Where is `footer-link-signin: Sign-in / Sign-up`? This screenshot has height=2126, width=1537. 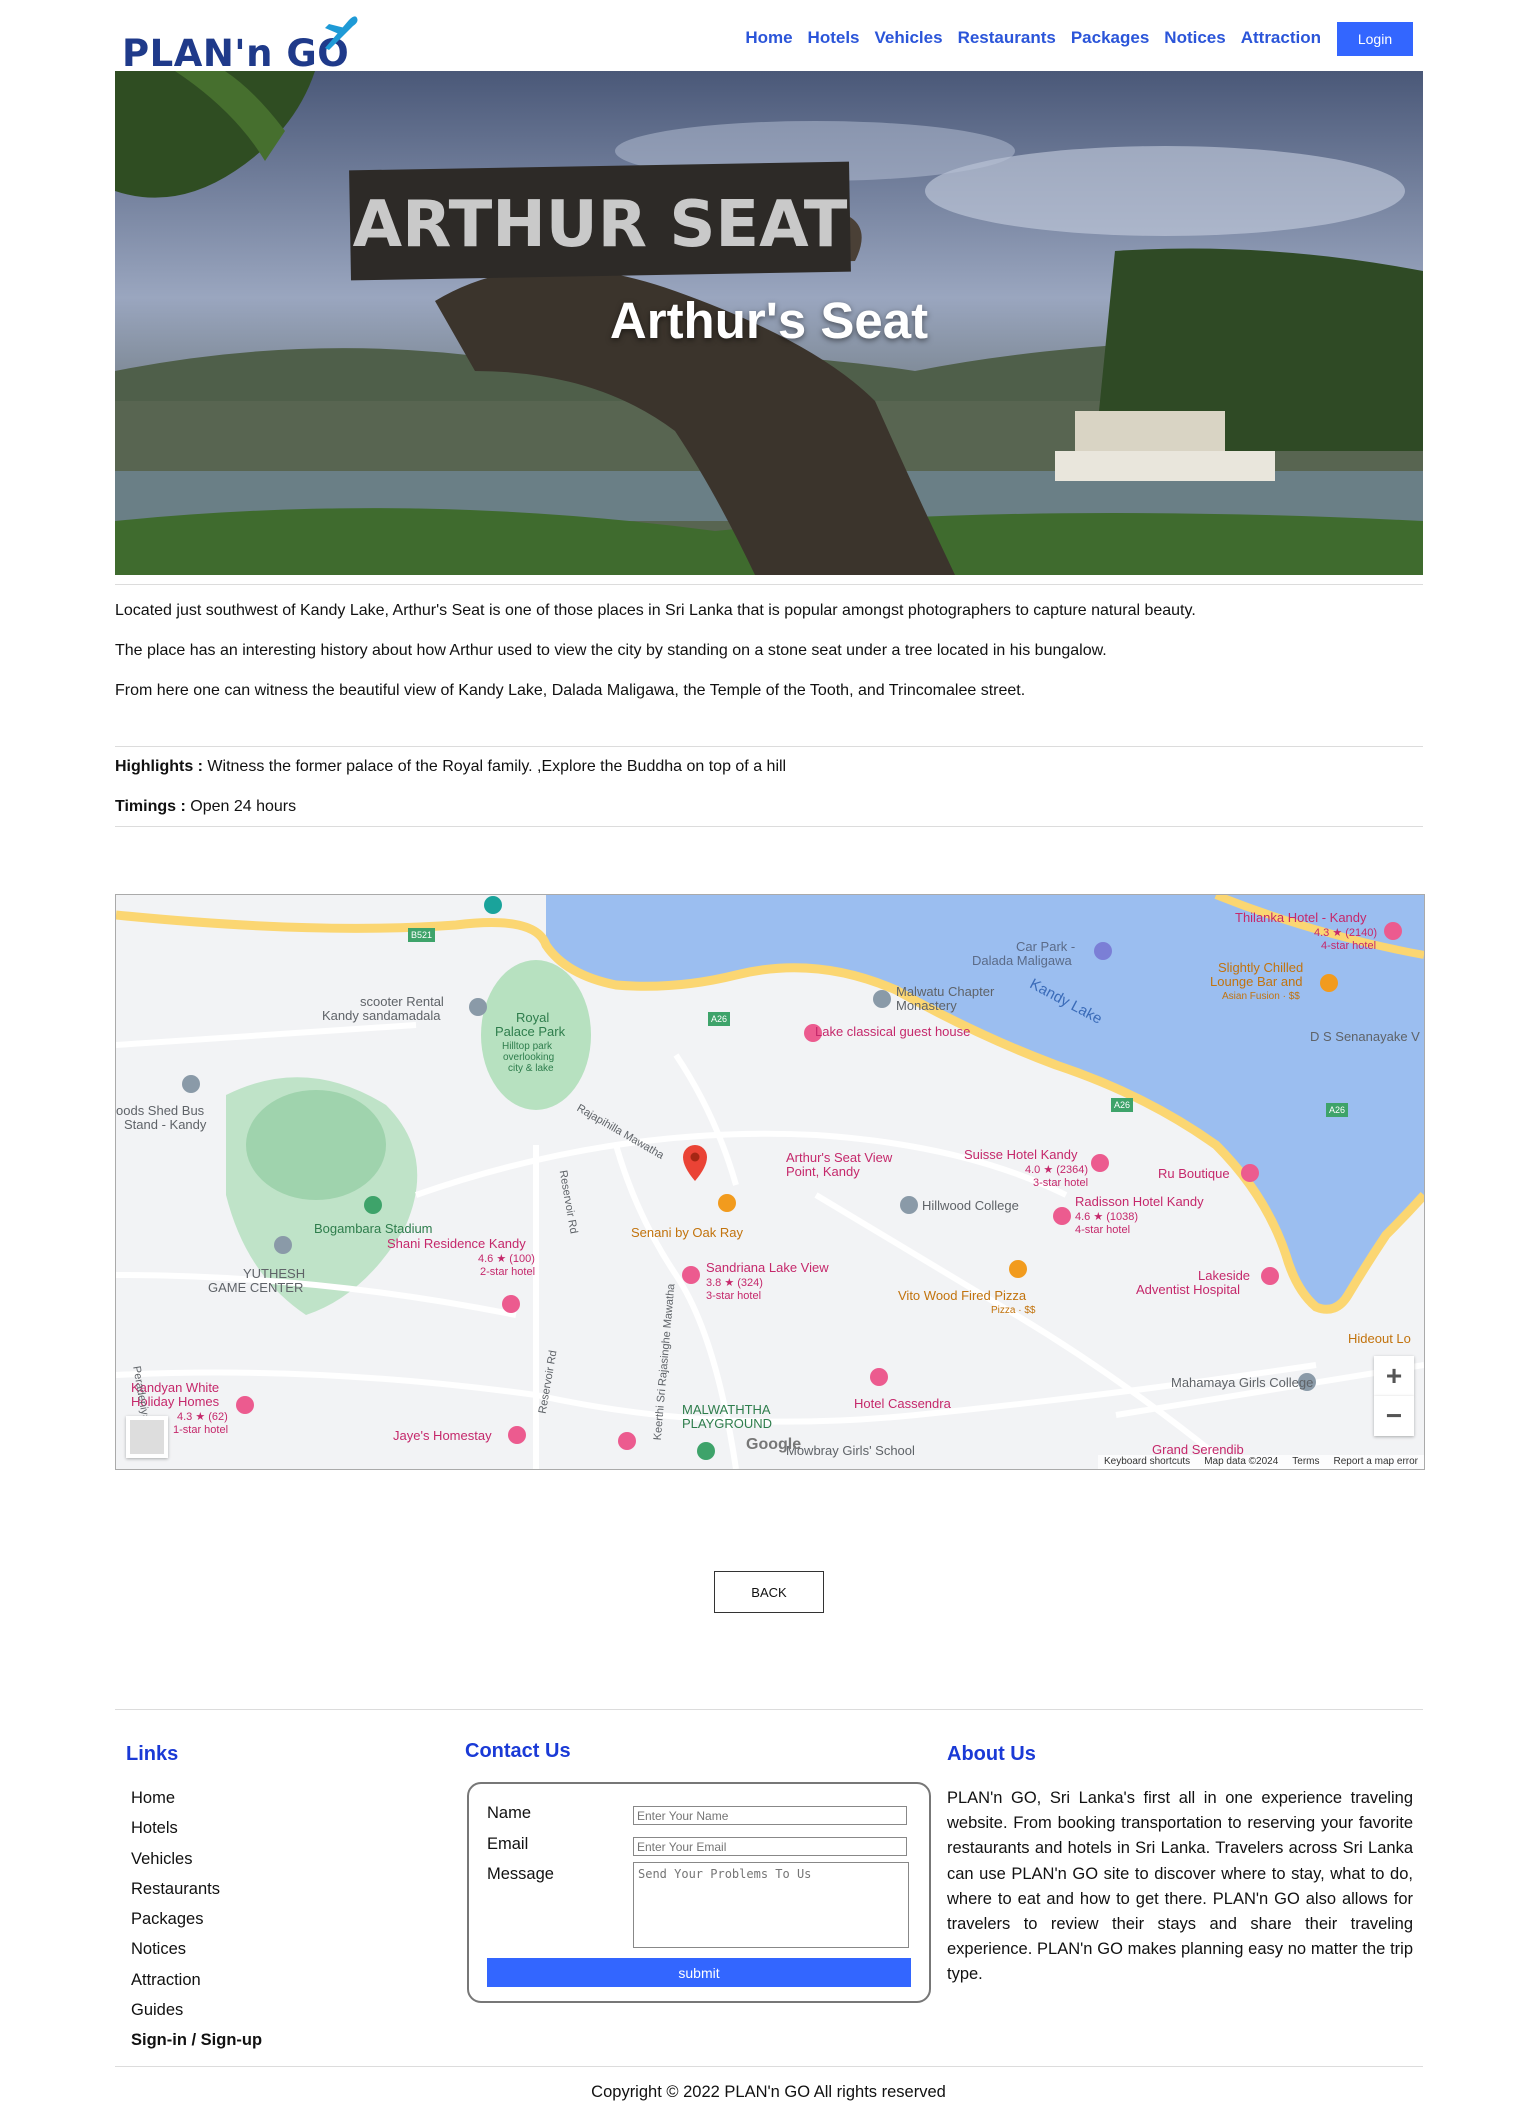 footer-link-signin: Sign-in / Sign-up is located at coordinates (196, 2045).